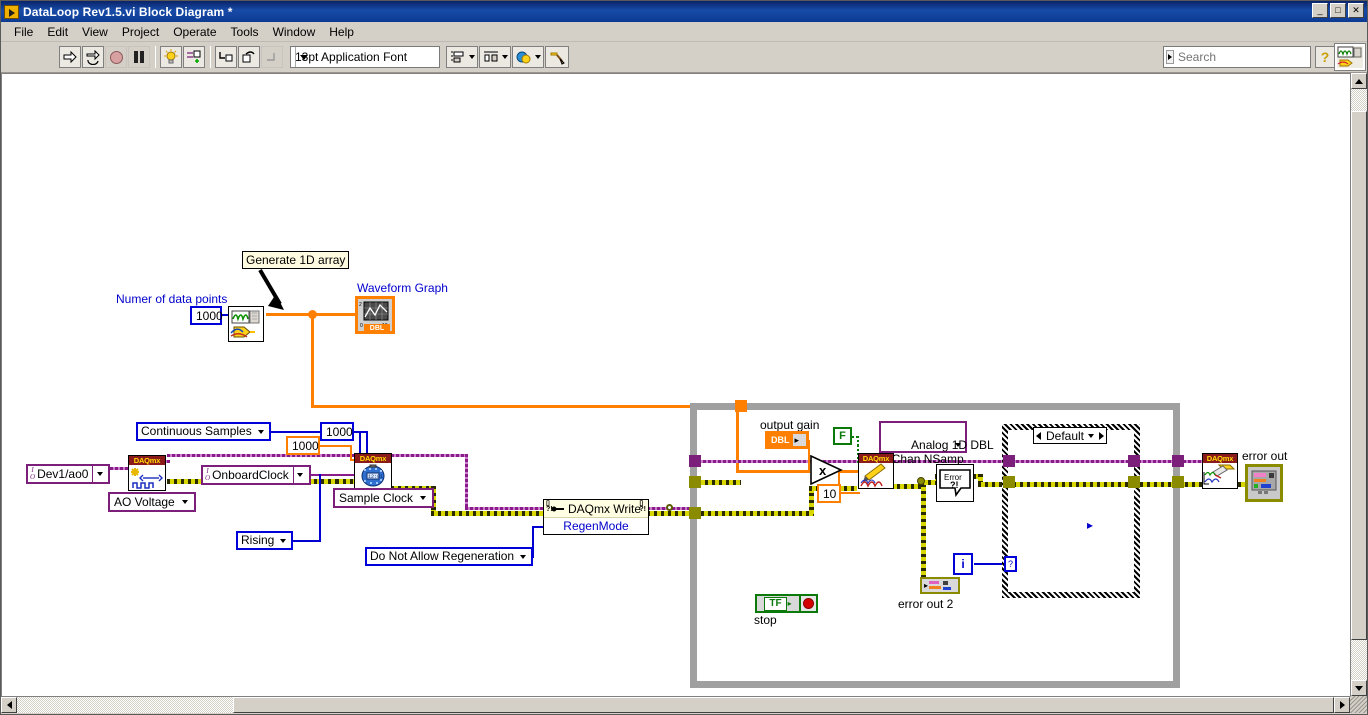  I want to click on daqmx-write-property-node: ▯?! ▯?! DAQmx Write ▸ RegenMode, so click(818, 517).